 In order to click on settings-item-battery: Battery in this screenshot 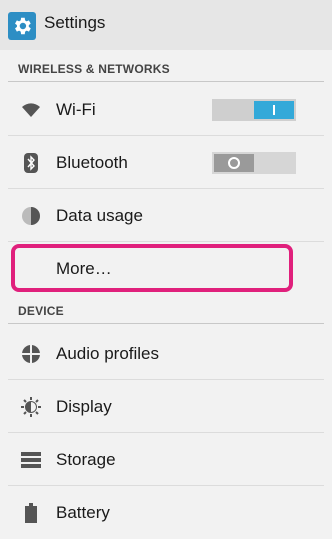, I will do `click(166, 513)`.